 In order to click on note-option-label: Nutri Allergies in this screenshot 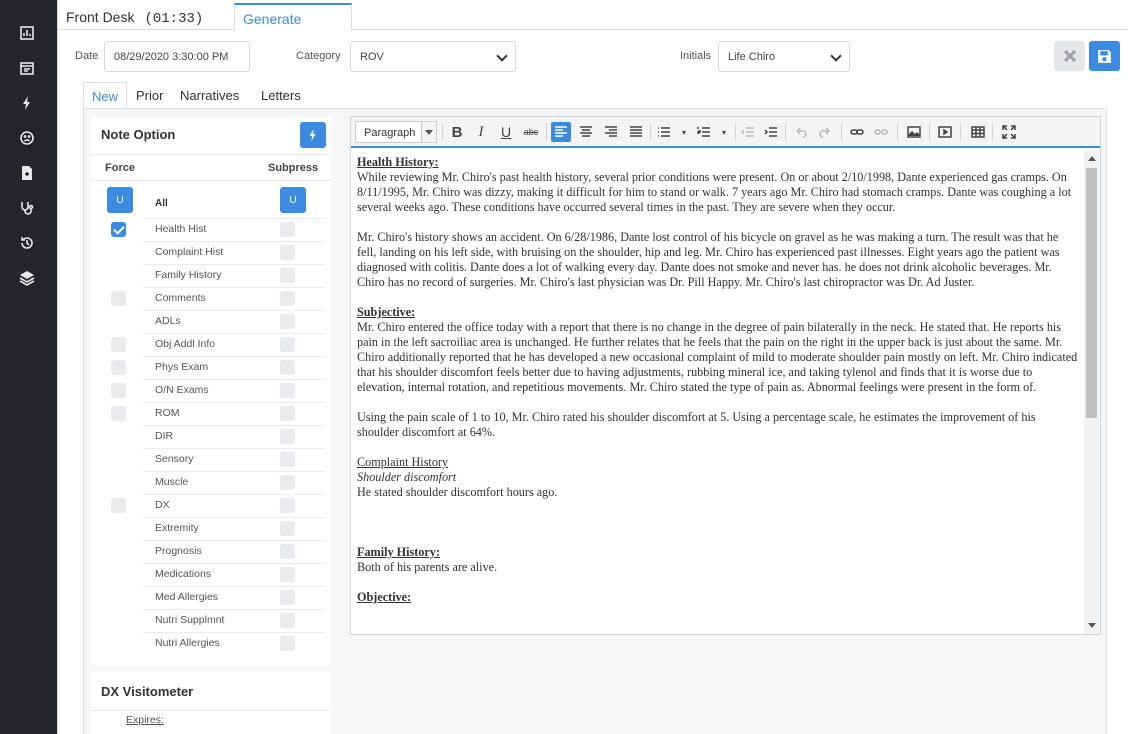, I will do `click(187, 643)`.